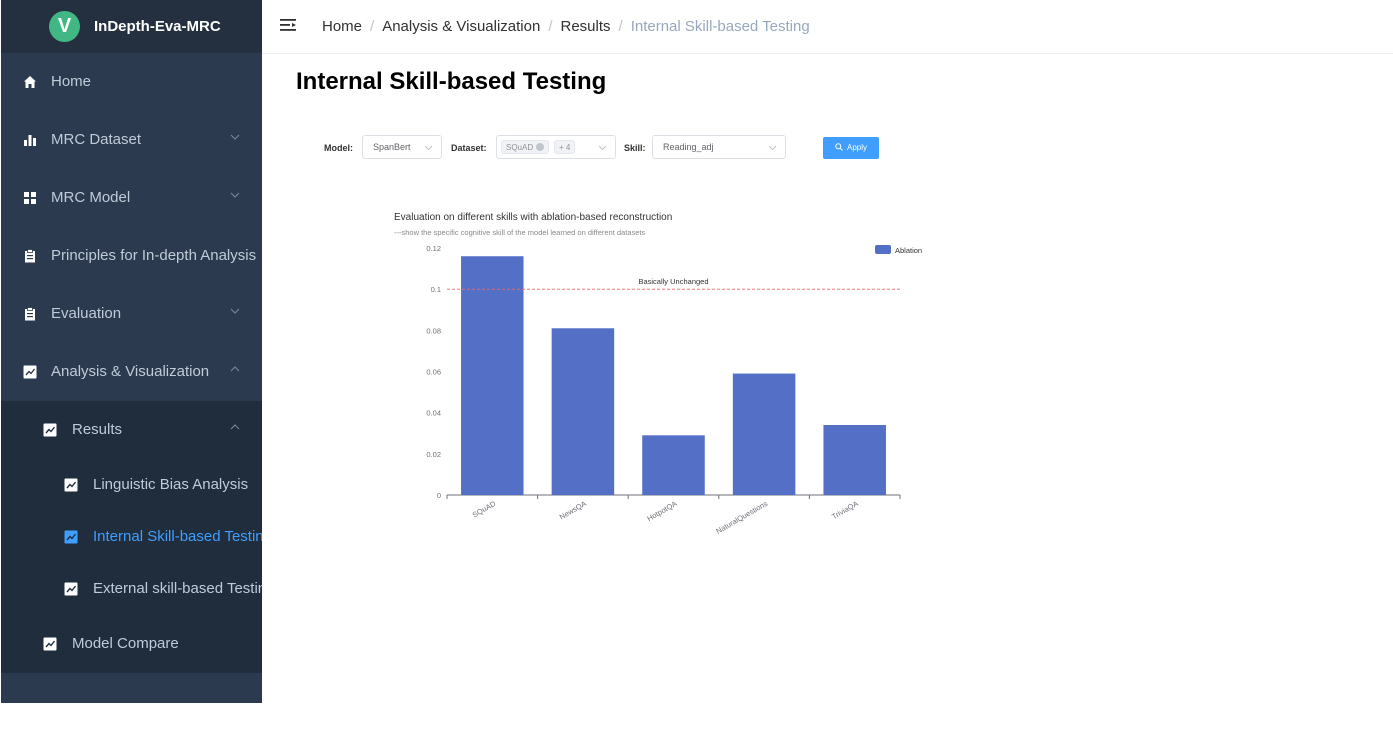 Image resolution: width=1393 pixels, height=745 pixels. Describe the element at coordinates (91, 197) in the screenshot. I see `sidebar-item-label: MRC Model` at that location.